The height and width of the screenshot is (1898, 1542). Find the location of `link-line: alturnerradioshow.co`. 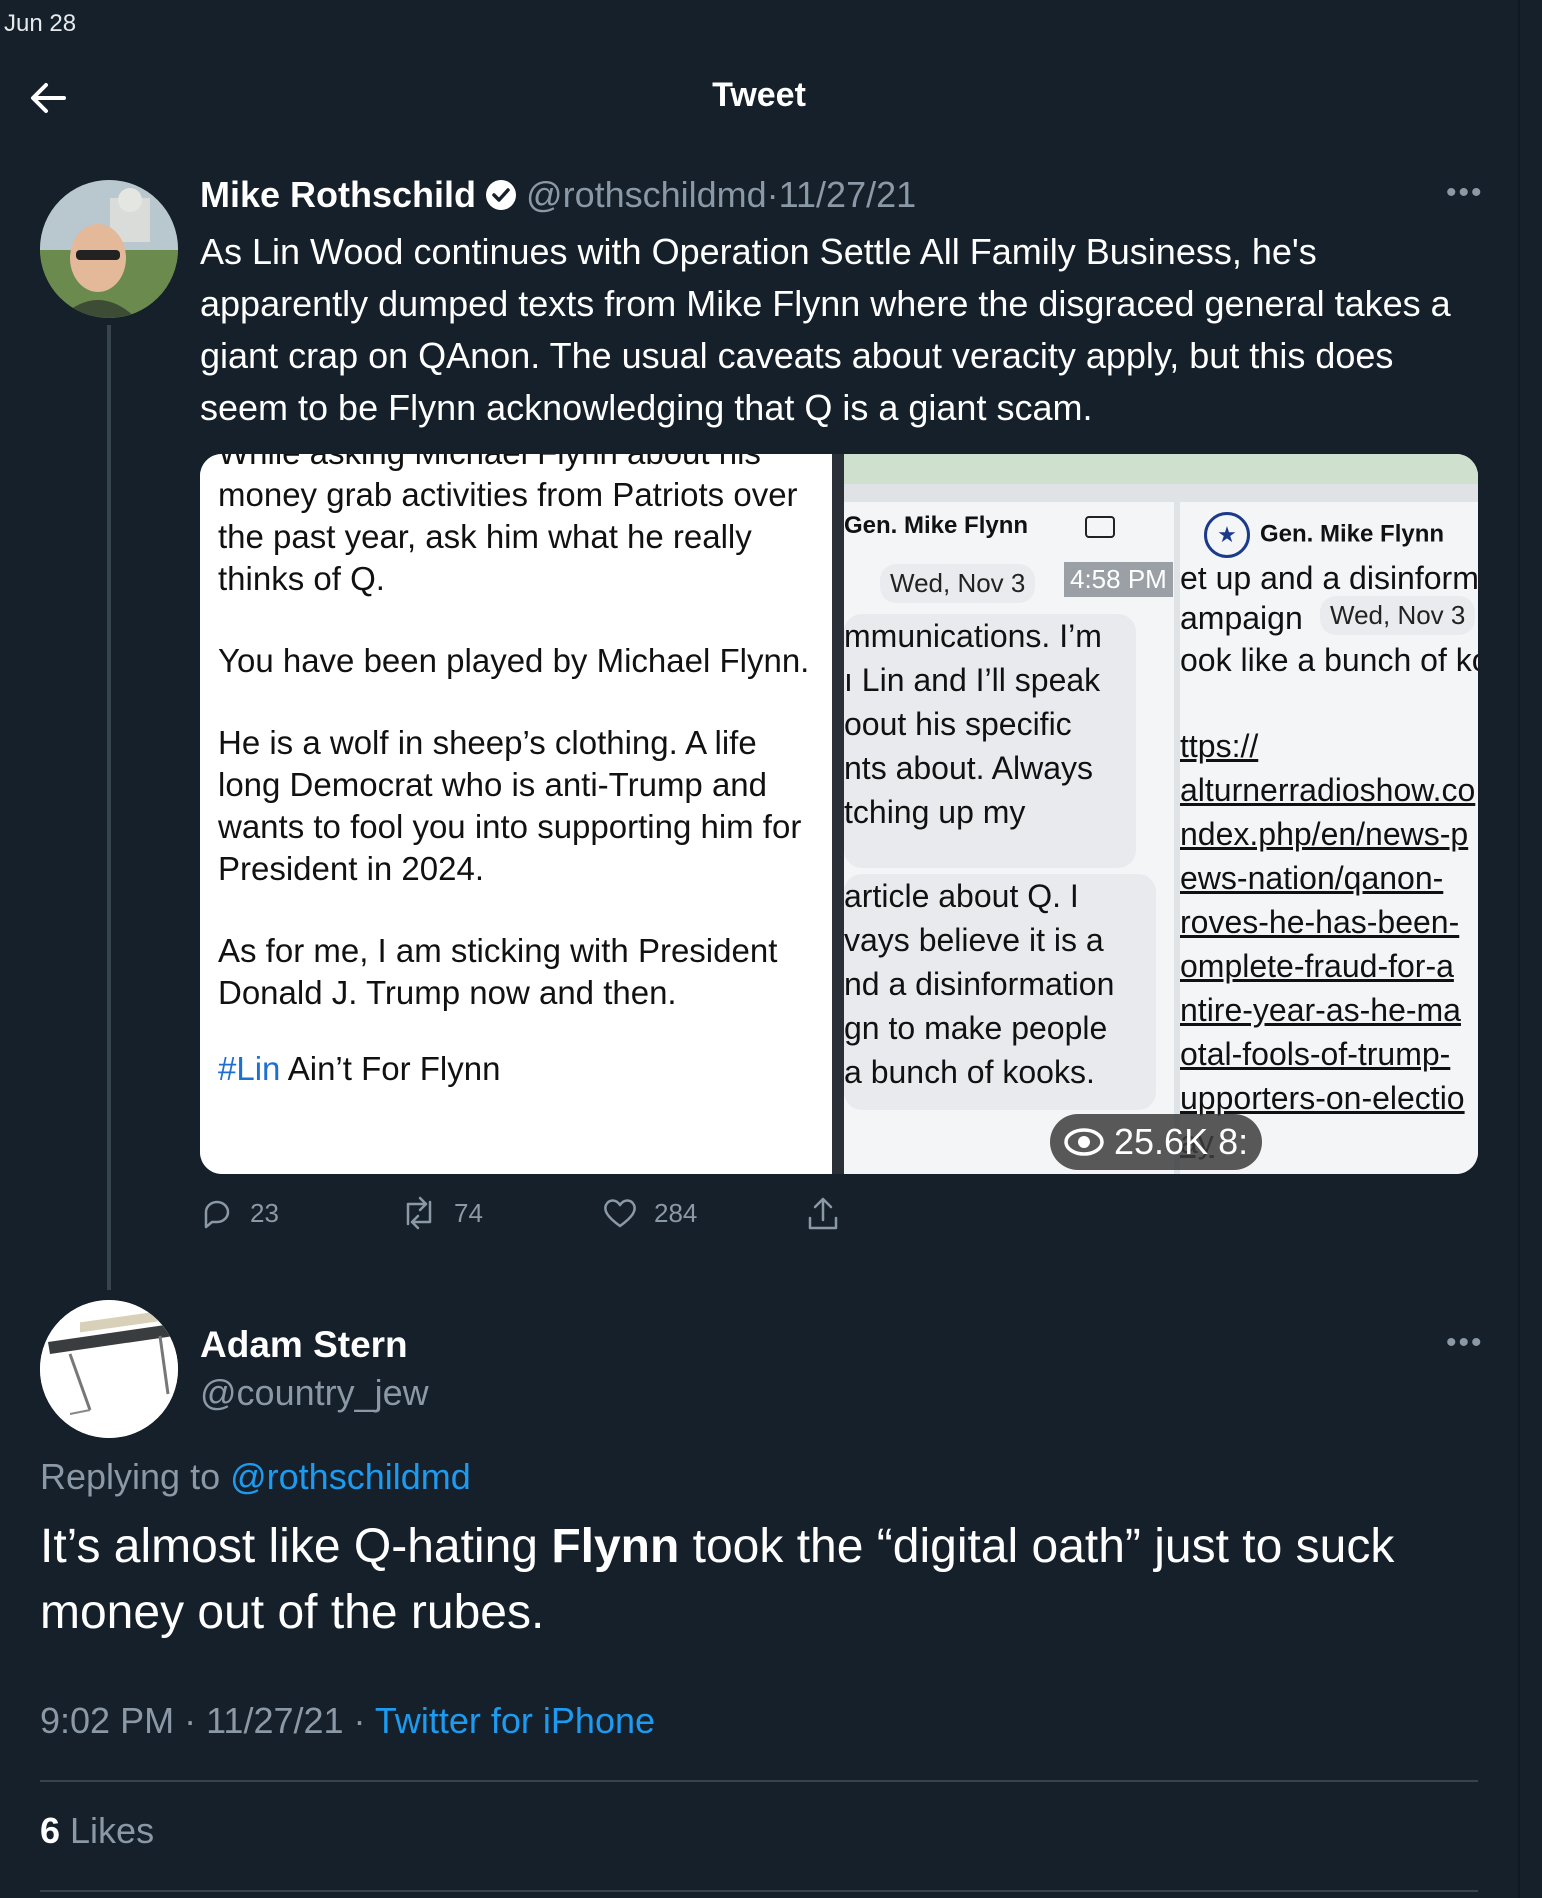

link-line: alturnerradioshow.co is located at coordinates (1328, 790).